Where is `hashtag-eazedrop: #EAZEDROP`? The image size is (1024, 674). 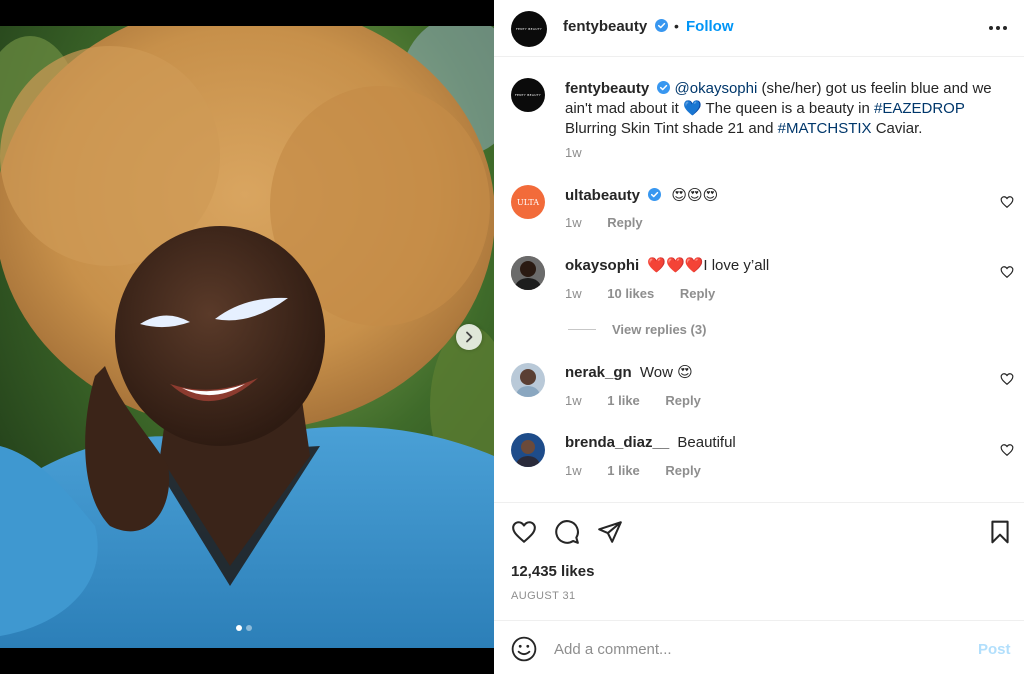
hashtag-eazedrop: #EAZEDROP is located at coordinates (919, 108).